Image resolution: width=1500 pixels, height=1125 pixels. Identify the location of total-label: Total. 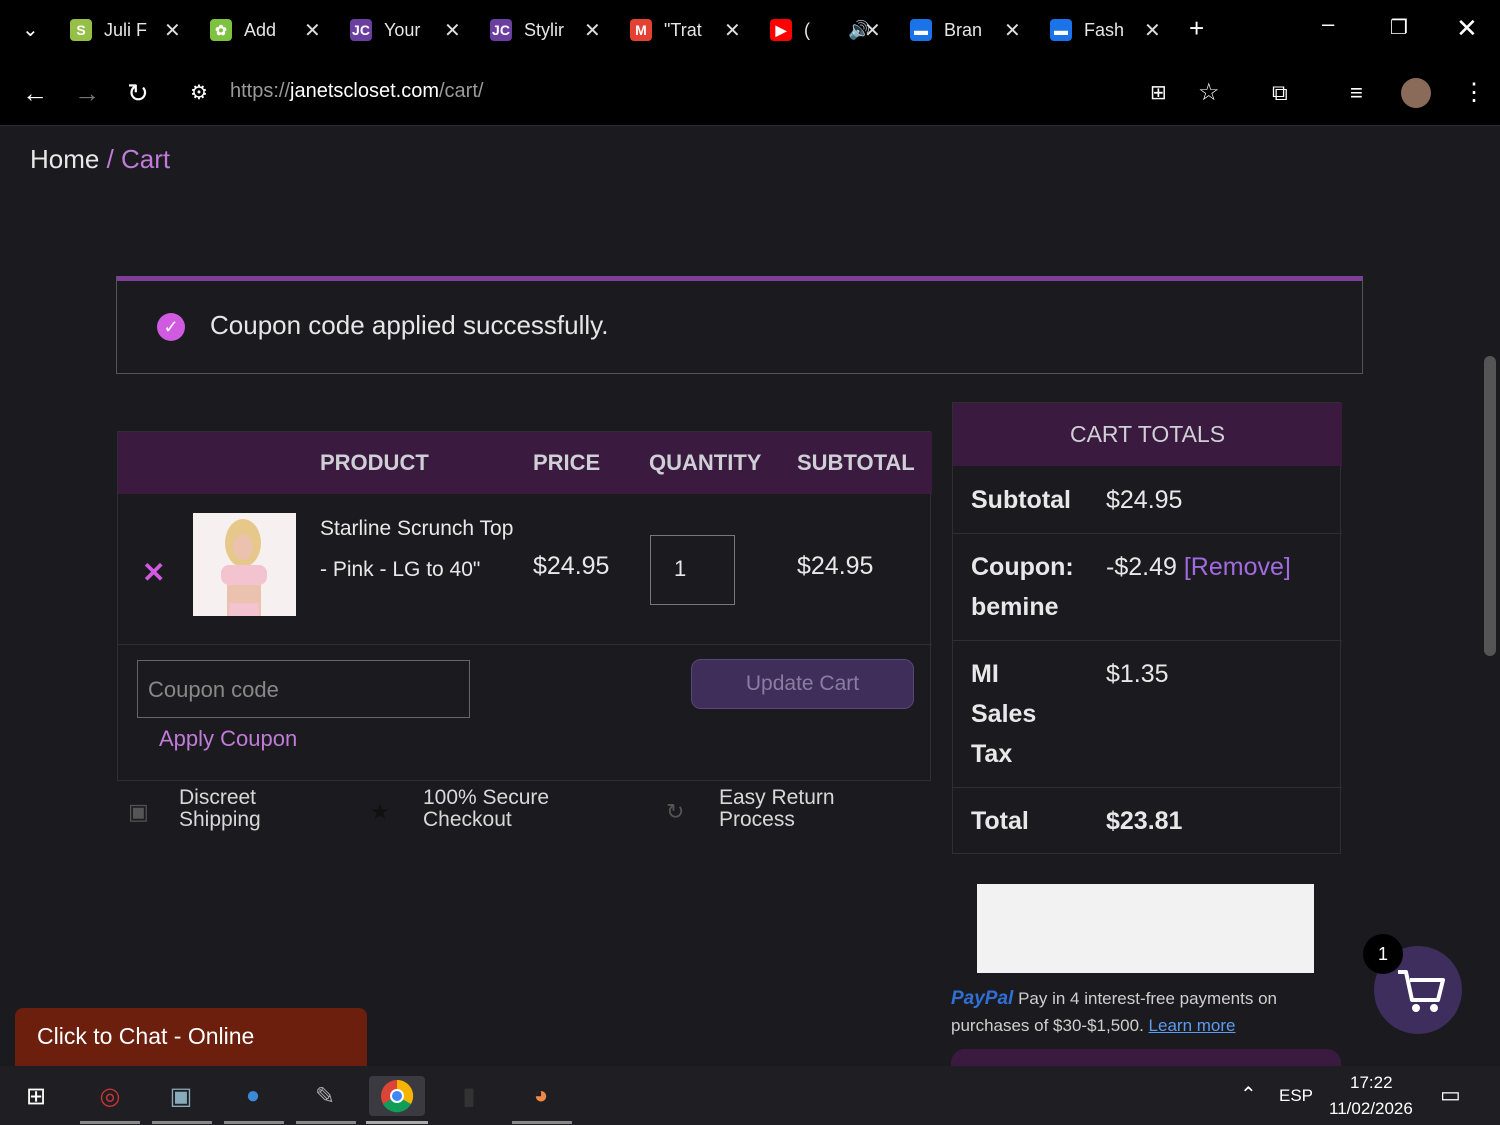
(1000, 821).